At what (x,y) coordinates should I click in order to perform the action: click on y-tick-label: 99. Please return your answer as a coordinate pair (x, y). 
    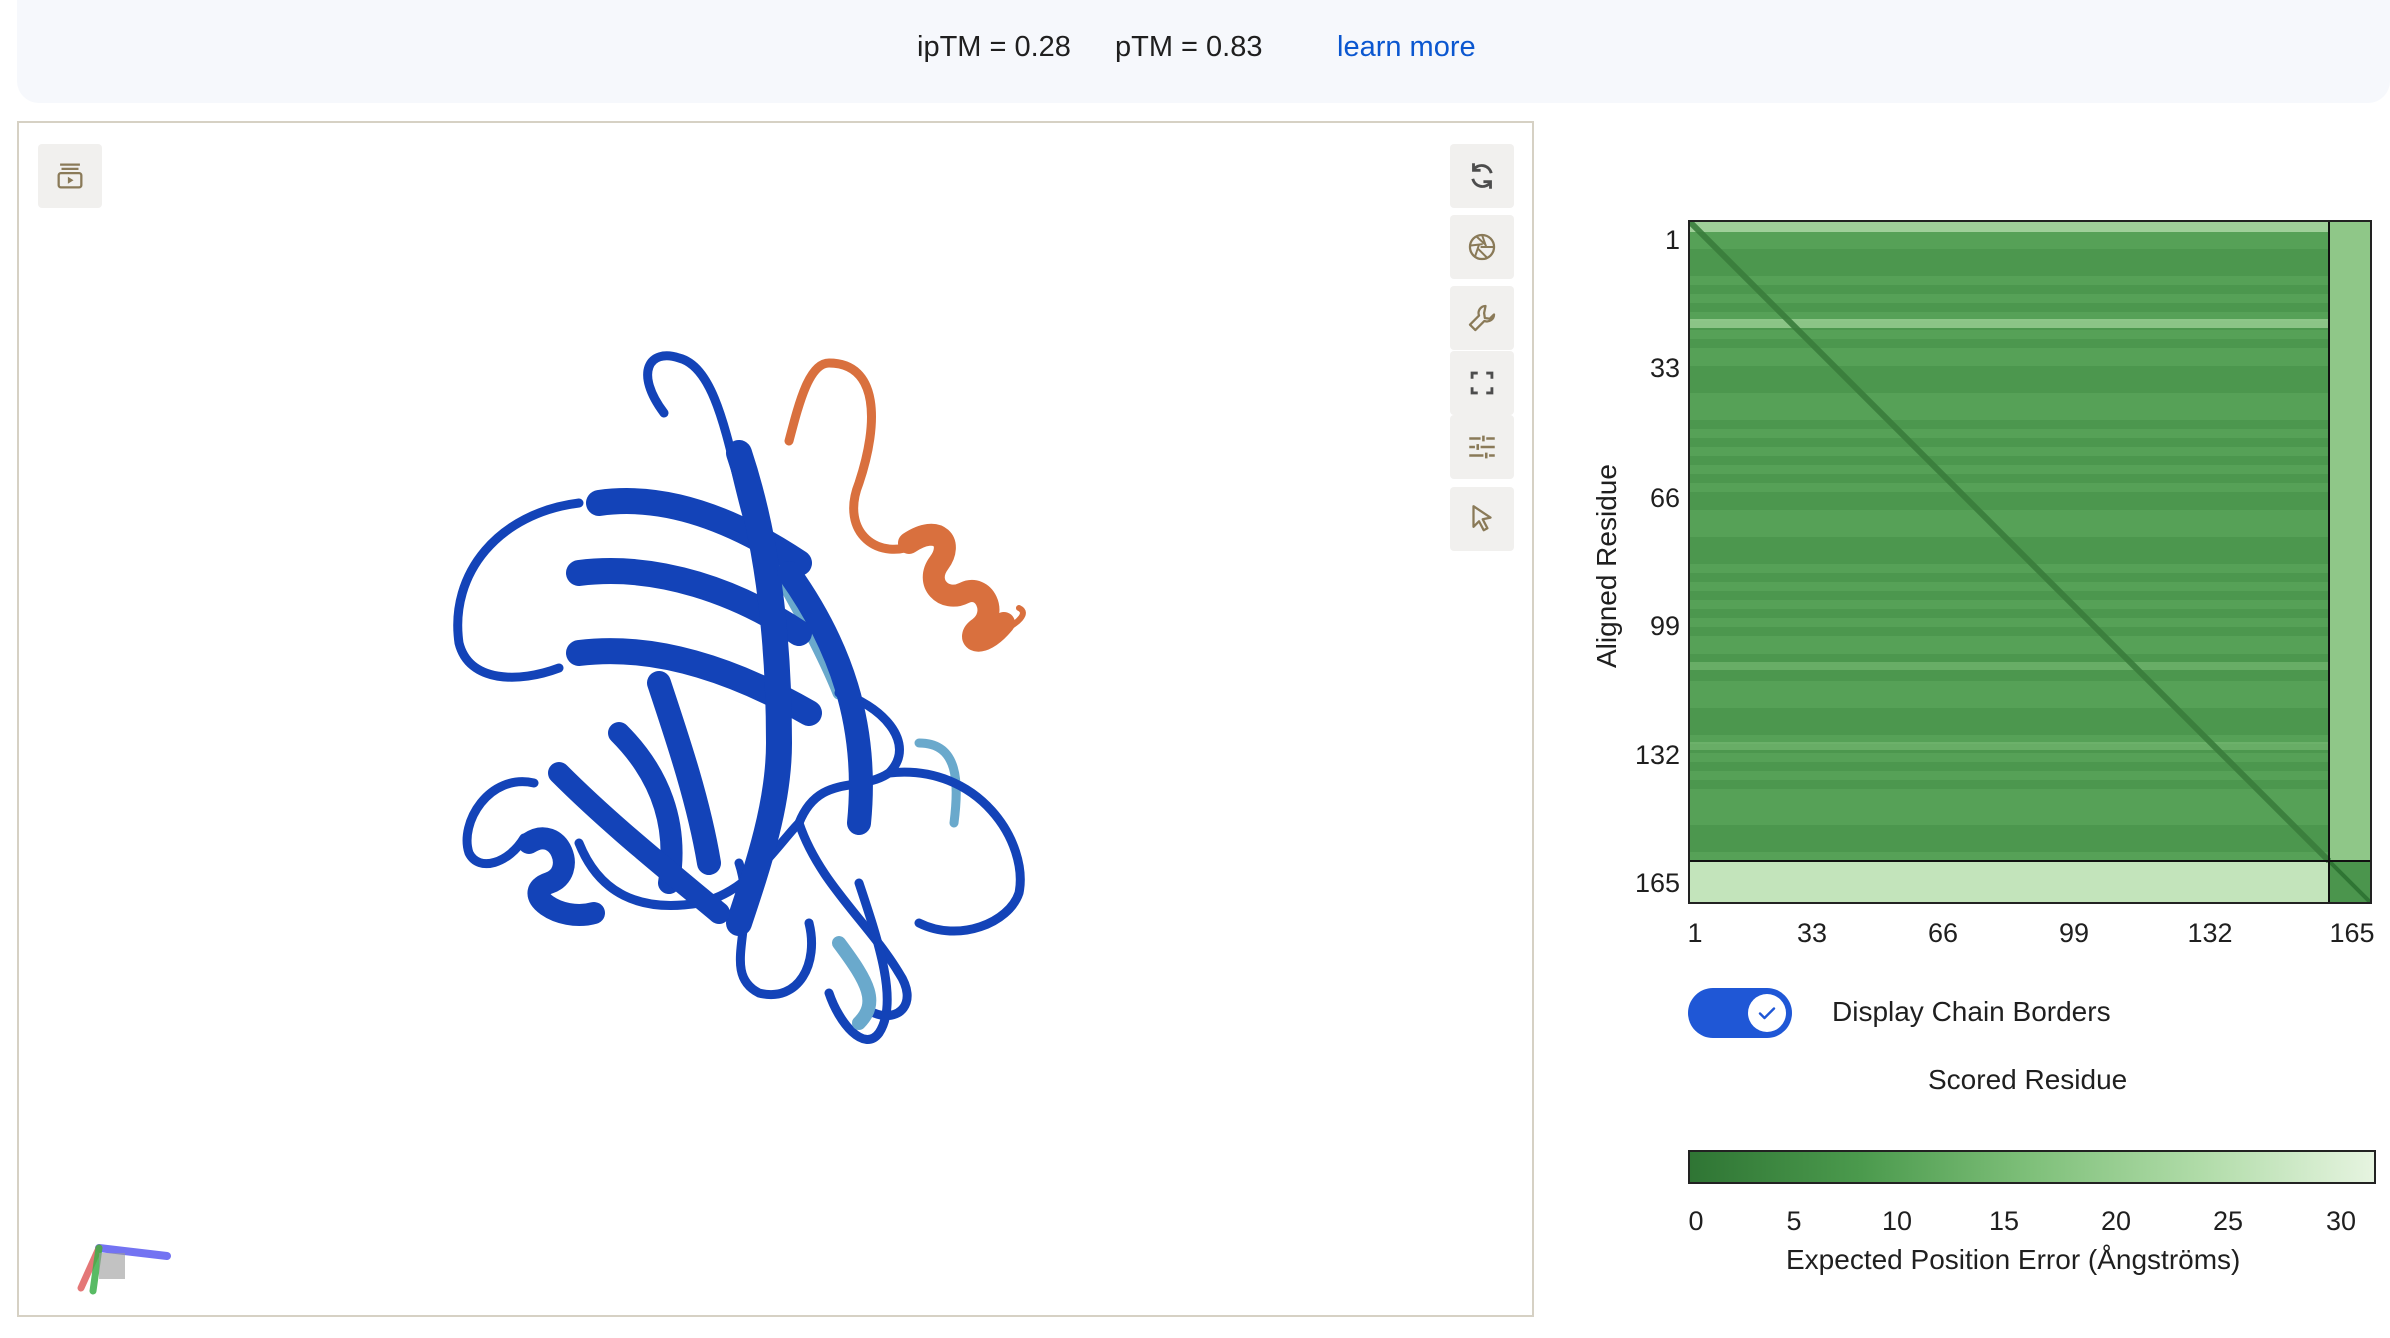
    Looking at the image, I should click on (1664, 626).